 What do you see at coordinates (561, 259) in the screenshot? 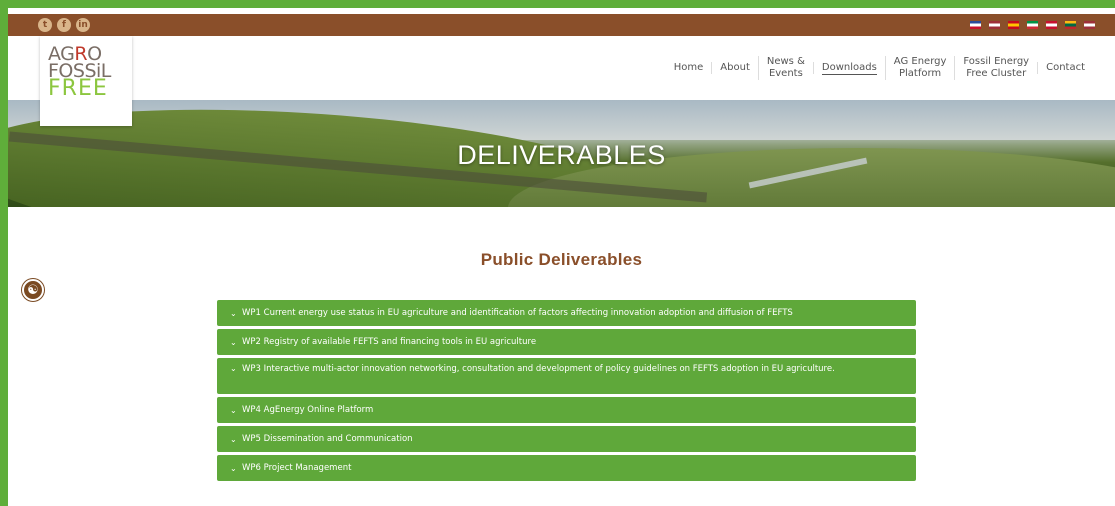
I see `section-title: Public Deliverables` at bounding box center [561, 259].